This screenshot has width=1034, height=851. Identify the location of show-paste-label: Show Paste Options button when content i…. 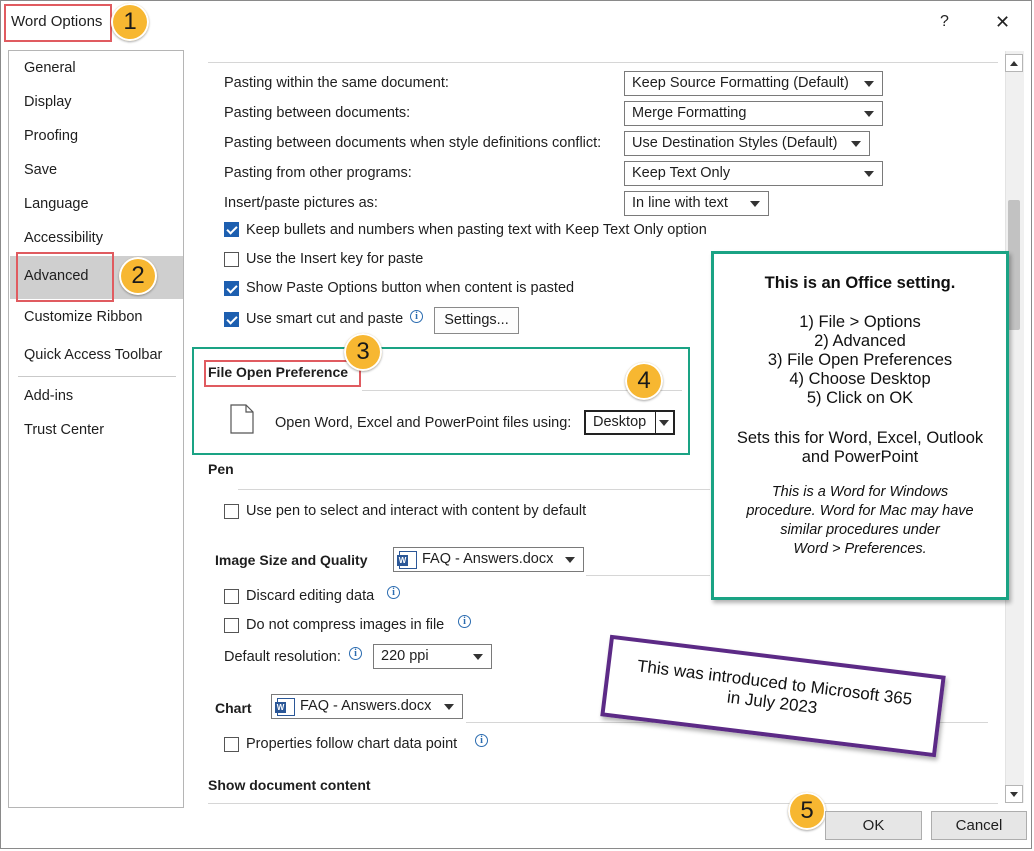
(410, 288).